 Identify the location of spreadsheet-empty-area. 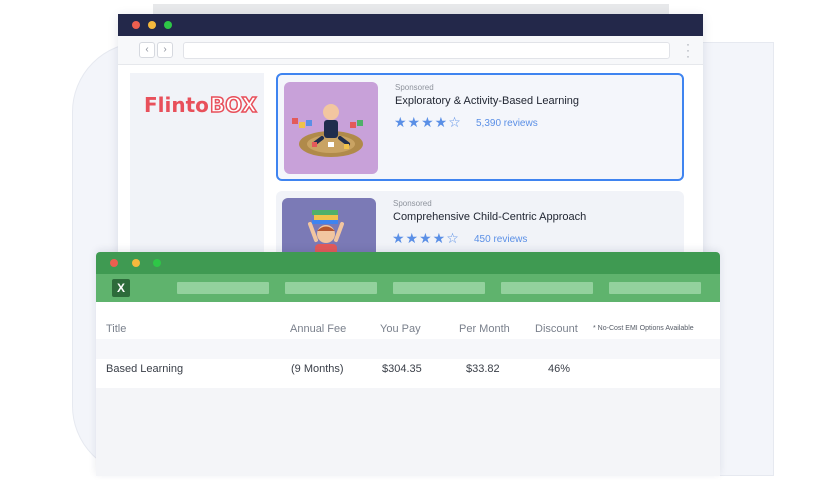
(408, 432).